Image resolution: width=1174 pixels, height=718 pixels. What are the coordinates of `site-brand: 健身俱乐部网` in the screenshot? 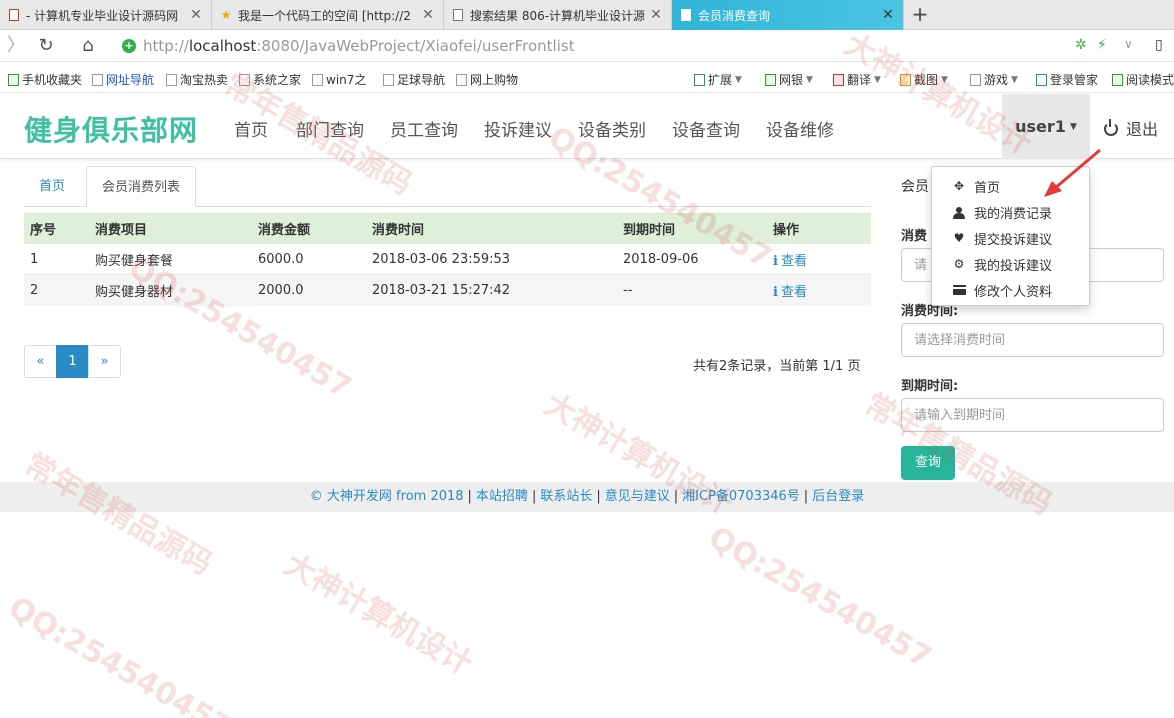 It's located at (111, 129).